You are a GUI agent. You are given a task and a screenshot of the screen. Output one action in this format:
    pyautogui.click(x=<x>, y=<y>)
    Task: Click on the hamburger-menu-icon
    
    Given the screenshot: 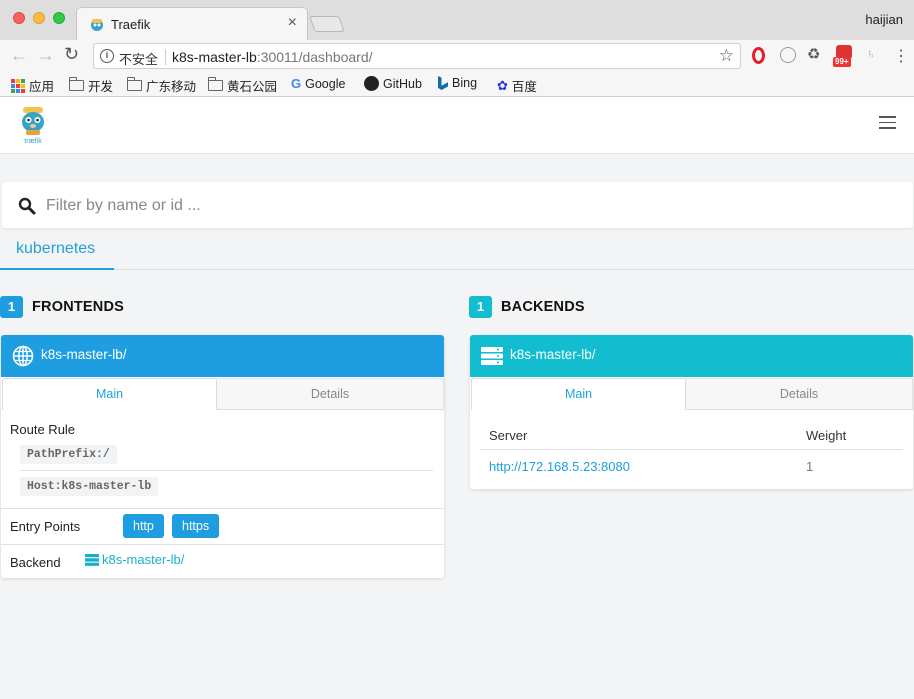 What is the action you would take?
    pyautogui.click(x=887, y=122)
    